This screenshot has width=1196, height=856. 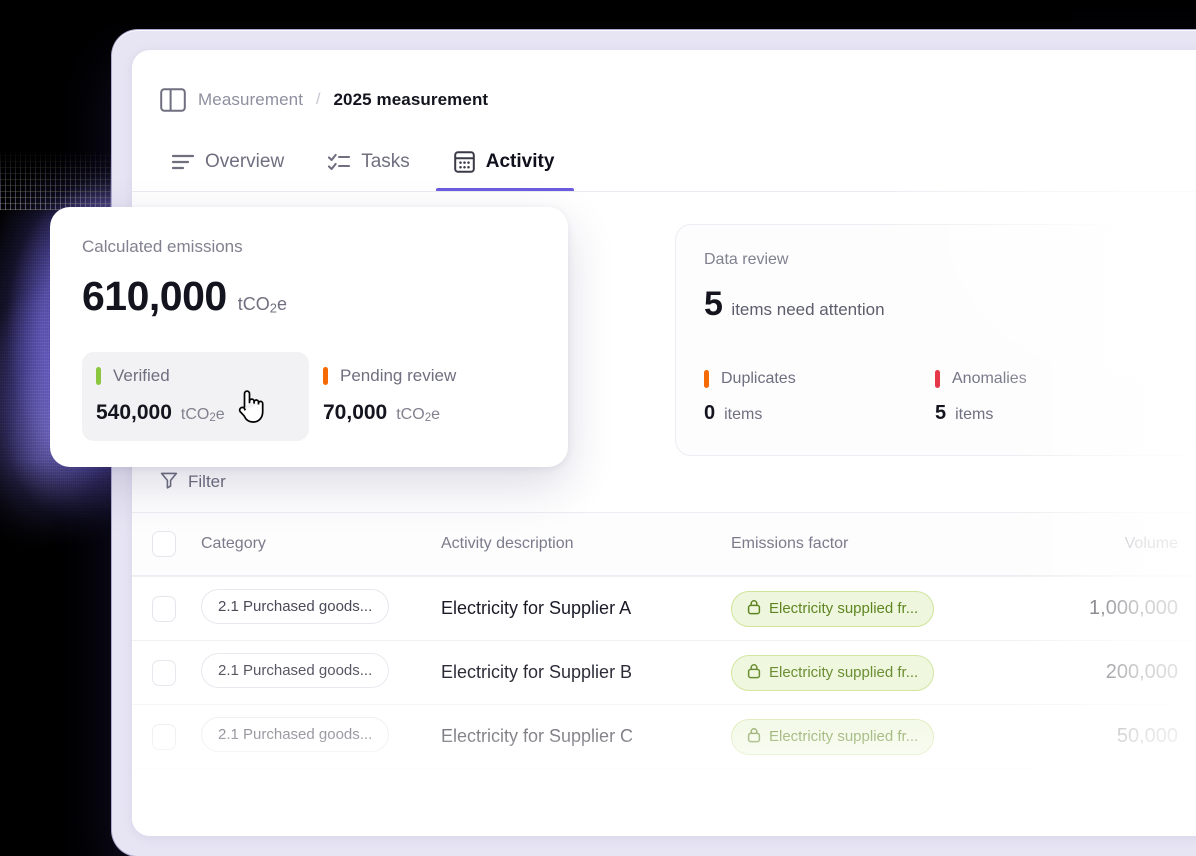 What do you see at coordinates (164, 544) in the screenshot?
I see `select-all-checkbox` at bounding box center [164, 544].